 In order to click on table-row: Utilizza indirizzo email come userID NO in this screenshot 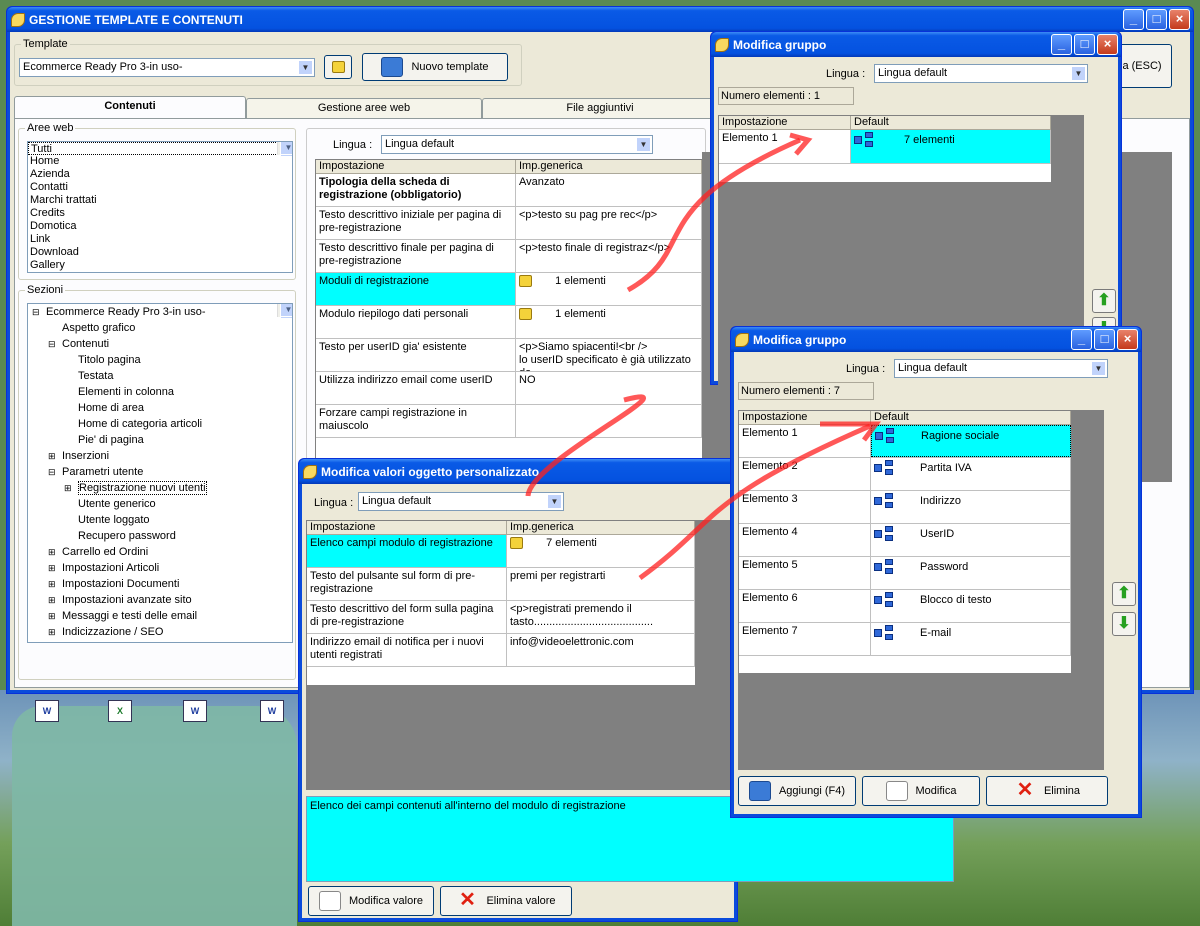, I will do `click(509, 388)`.